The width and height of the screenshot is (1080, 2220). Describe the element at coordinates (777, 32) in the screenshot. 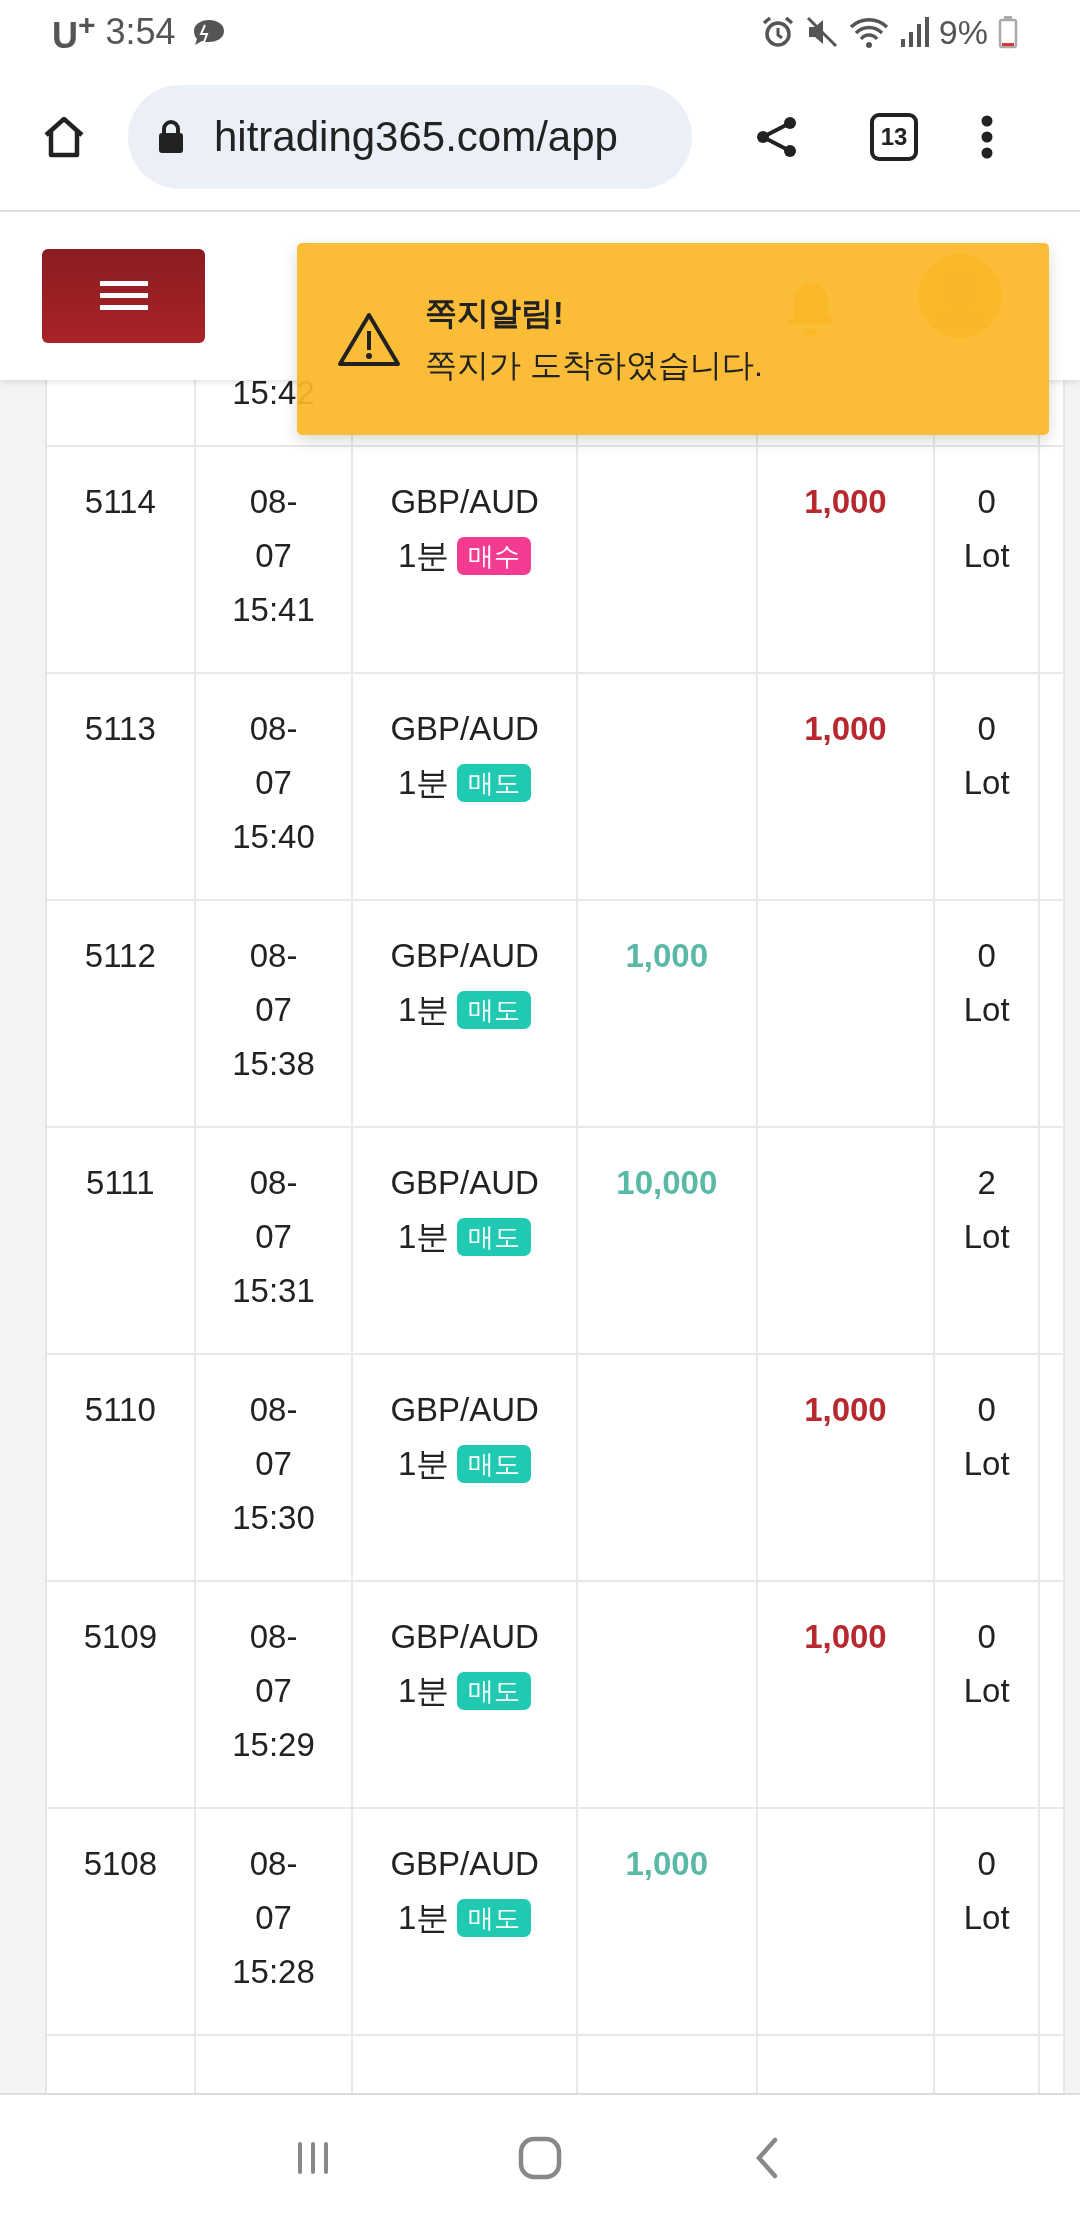

I see `alarm-icon` at that location.